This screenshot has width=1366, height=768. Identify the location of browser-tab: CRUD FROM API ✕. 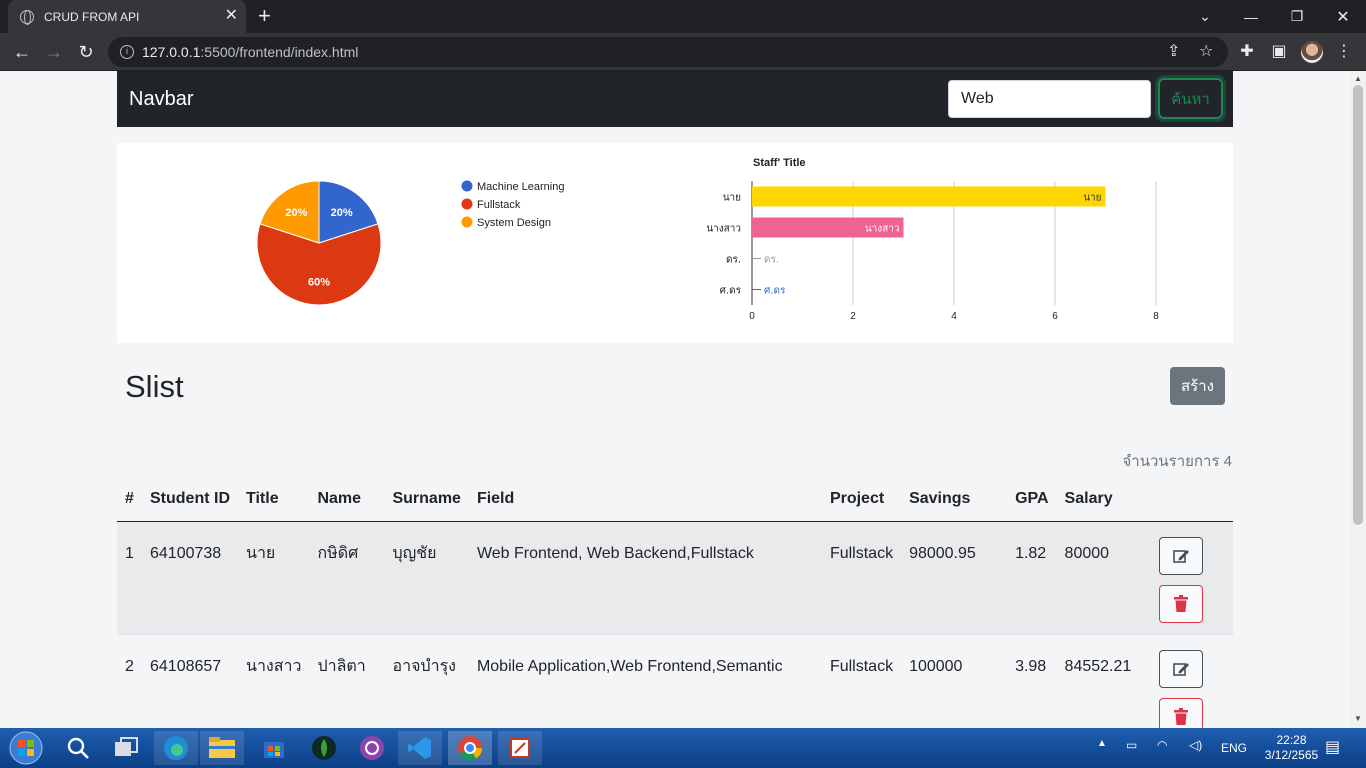
(127, 16).